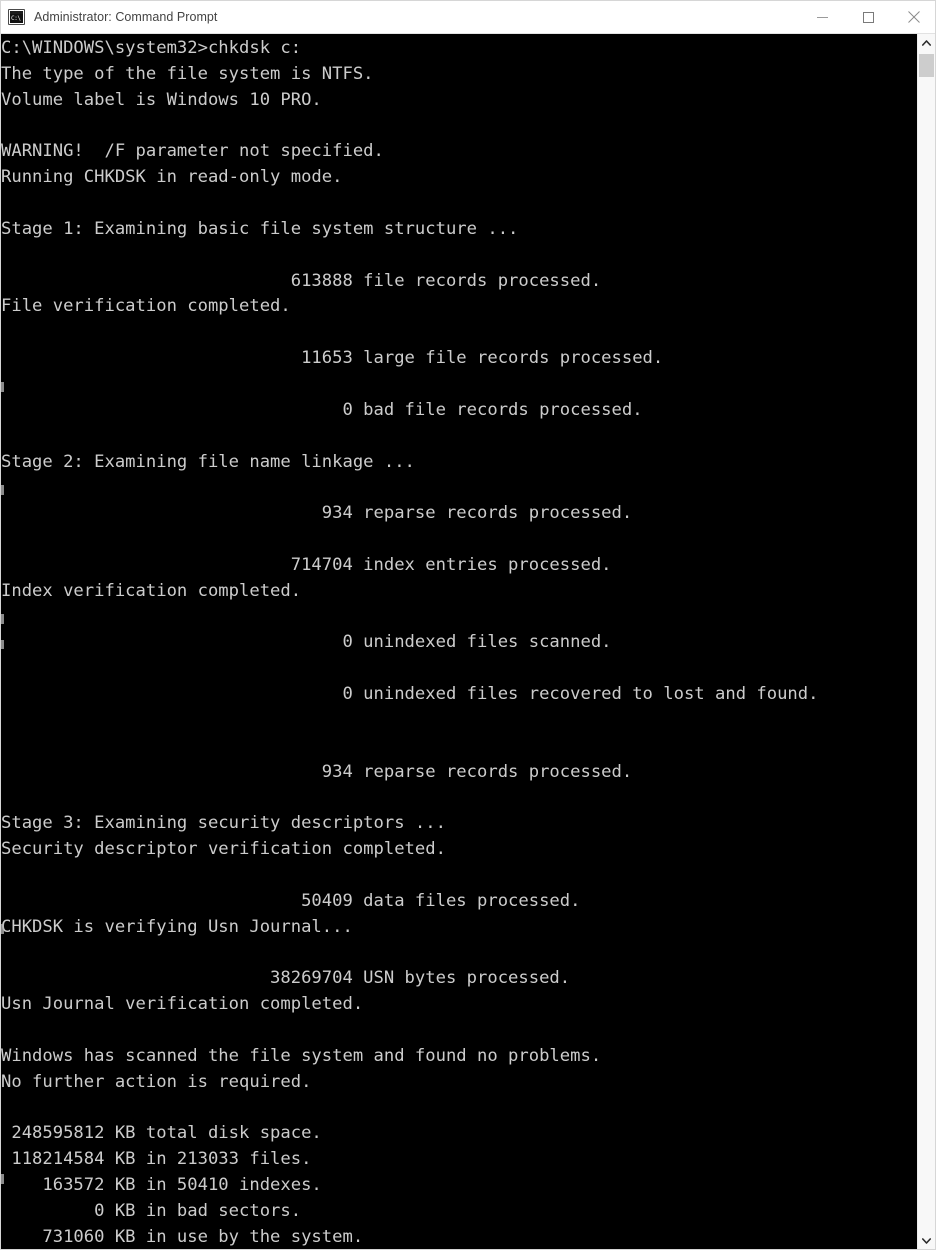  I want to click on maximize-button, so click(868, 17).